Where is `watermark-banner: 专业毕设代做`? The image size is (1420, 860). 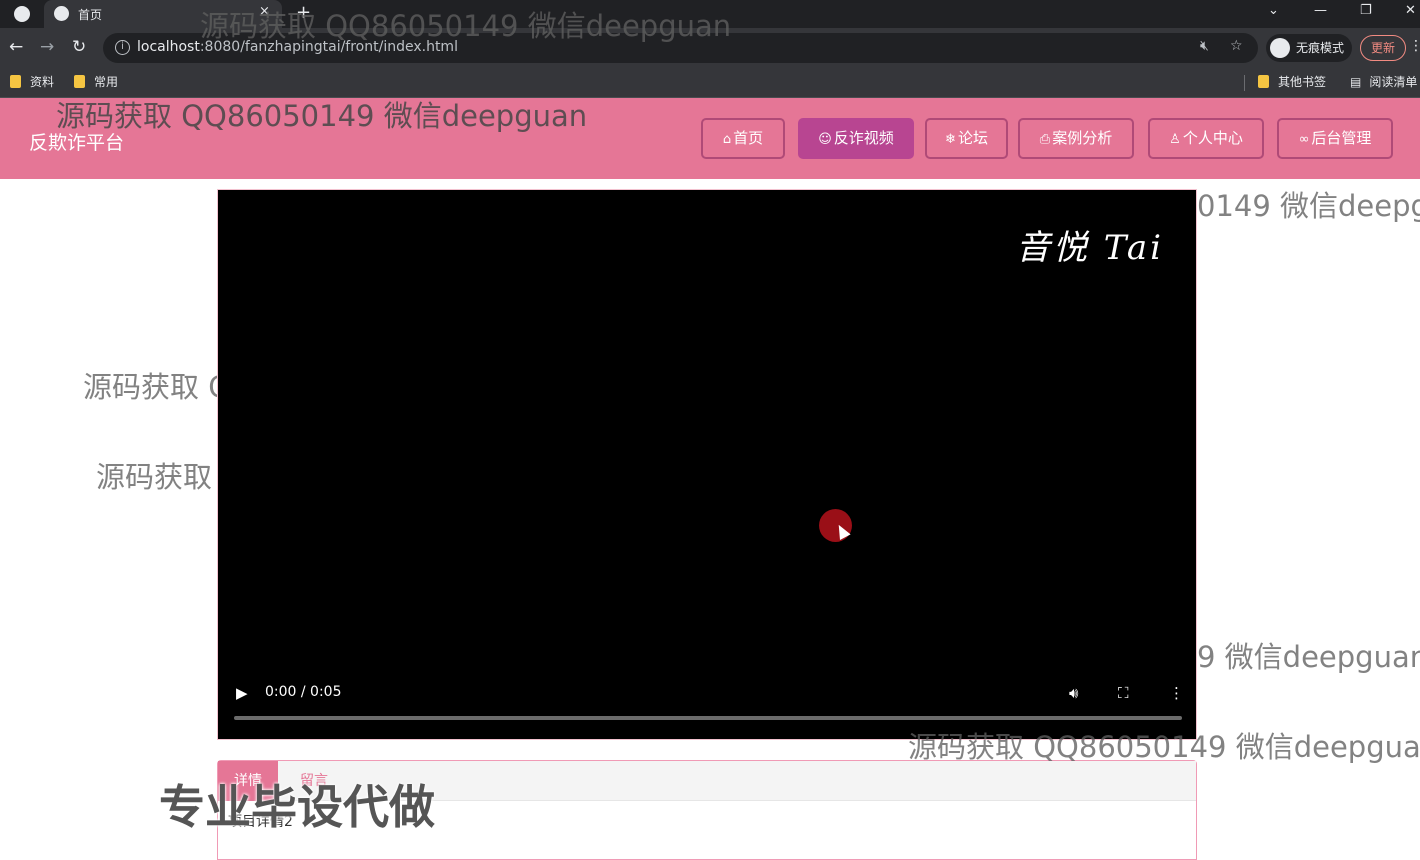
watermark-banner: 专业毕设代做 is located at coordinates (297, 807).